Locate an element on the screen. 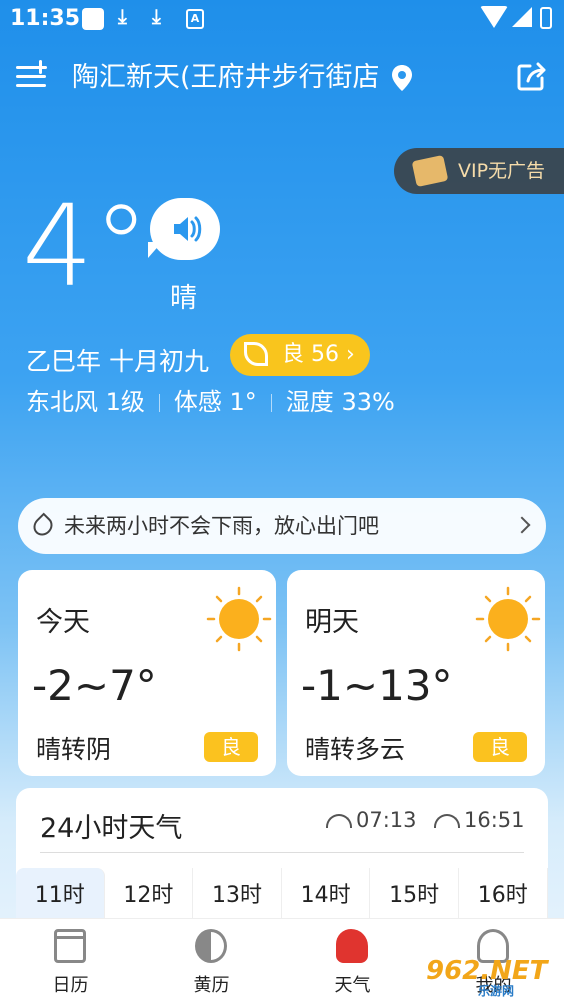 The image size is (564, 1004). watermark-logo: 962.NET 乐游网 is located at coordinates (486, 977).